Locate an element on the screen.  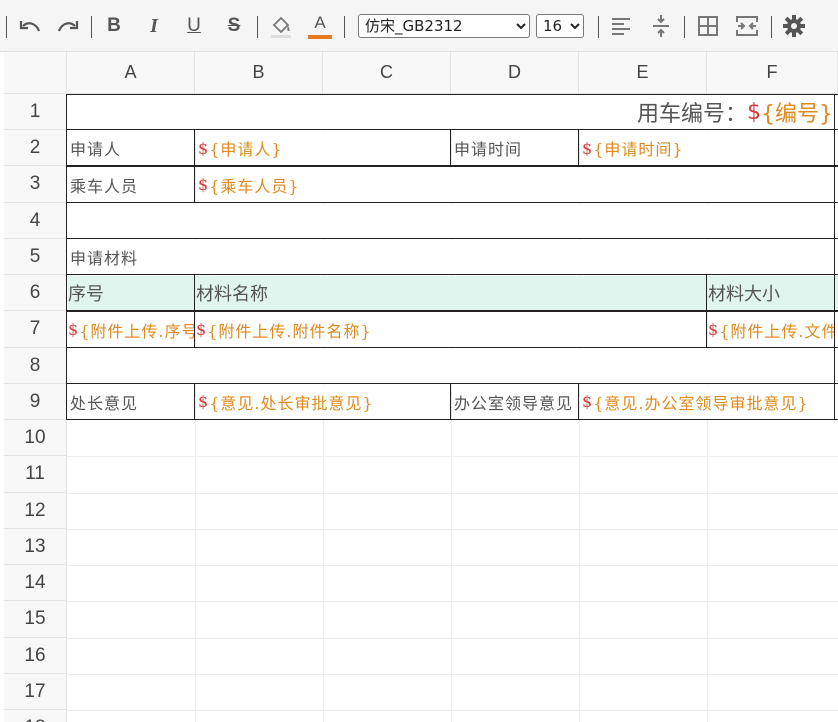
template-variable: {附件上传.序号} is located at coordinates (136, 331).